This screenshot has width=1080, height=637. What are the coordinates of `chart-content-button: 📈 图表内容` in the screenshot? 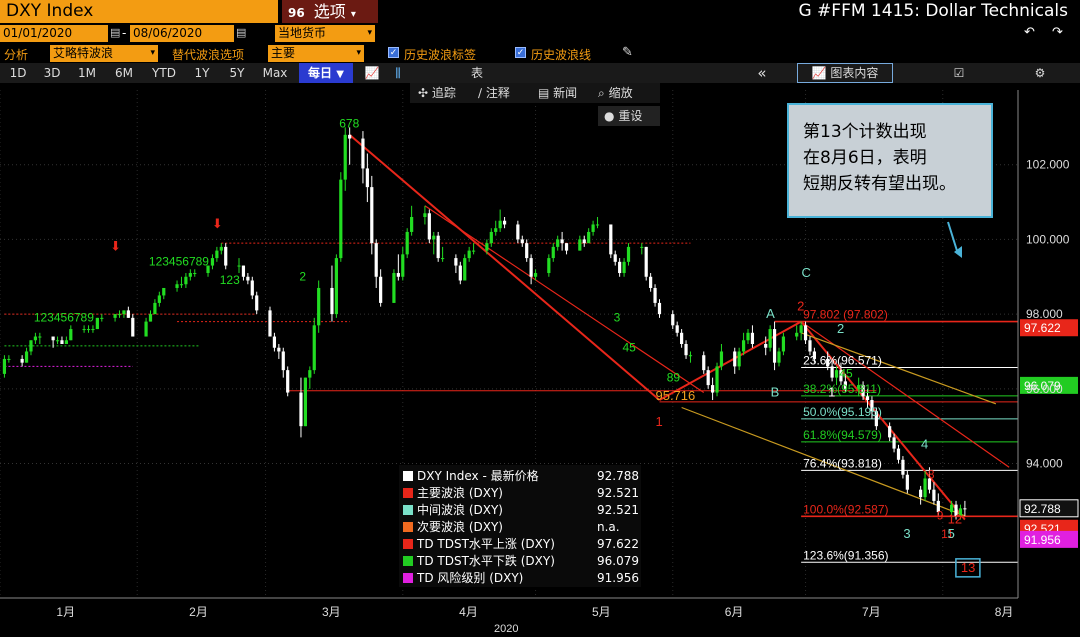 It's located at (845, 73).